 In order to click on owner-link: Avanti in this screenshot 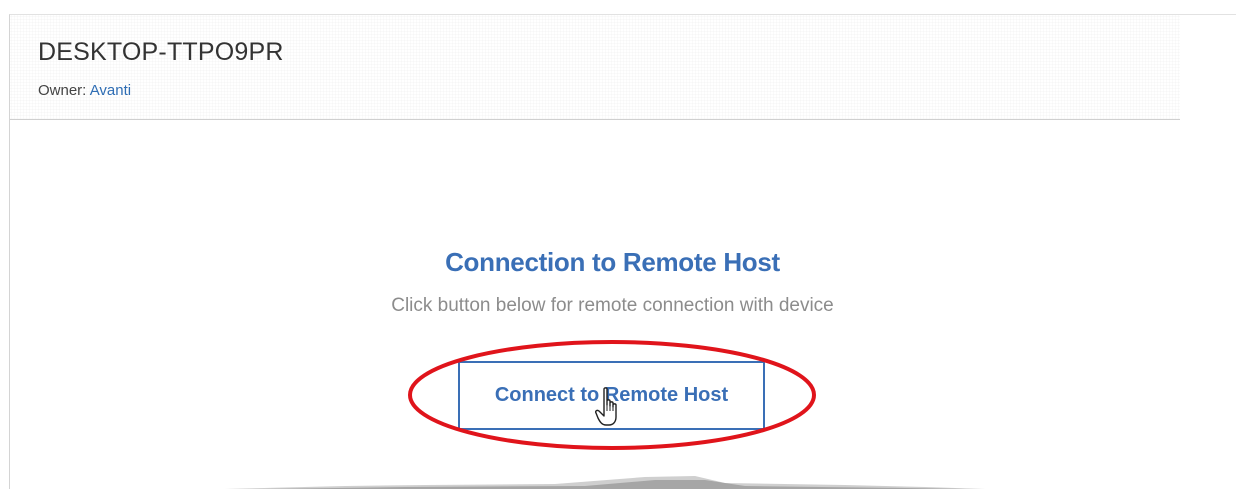, I will do `click(110, 90)`.